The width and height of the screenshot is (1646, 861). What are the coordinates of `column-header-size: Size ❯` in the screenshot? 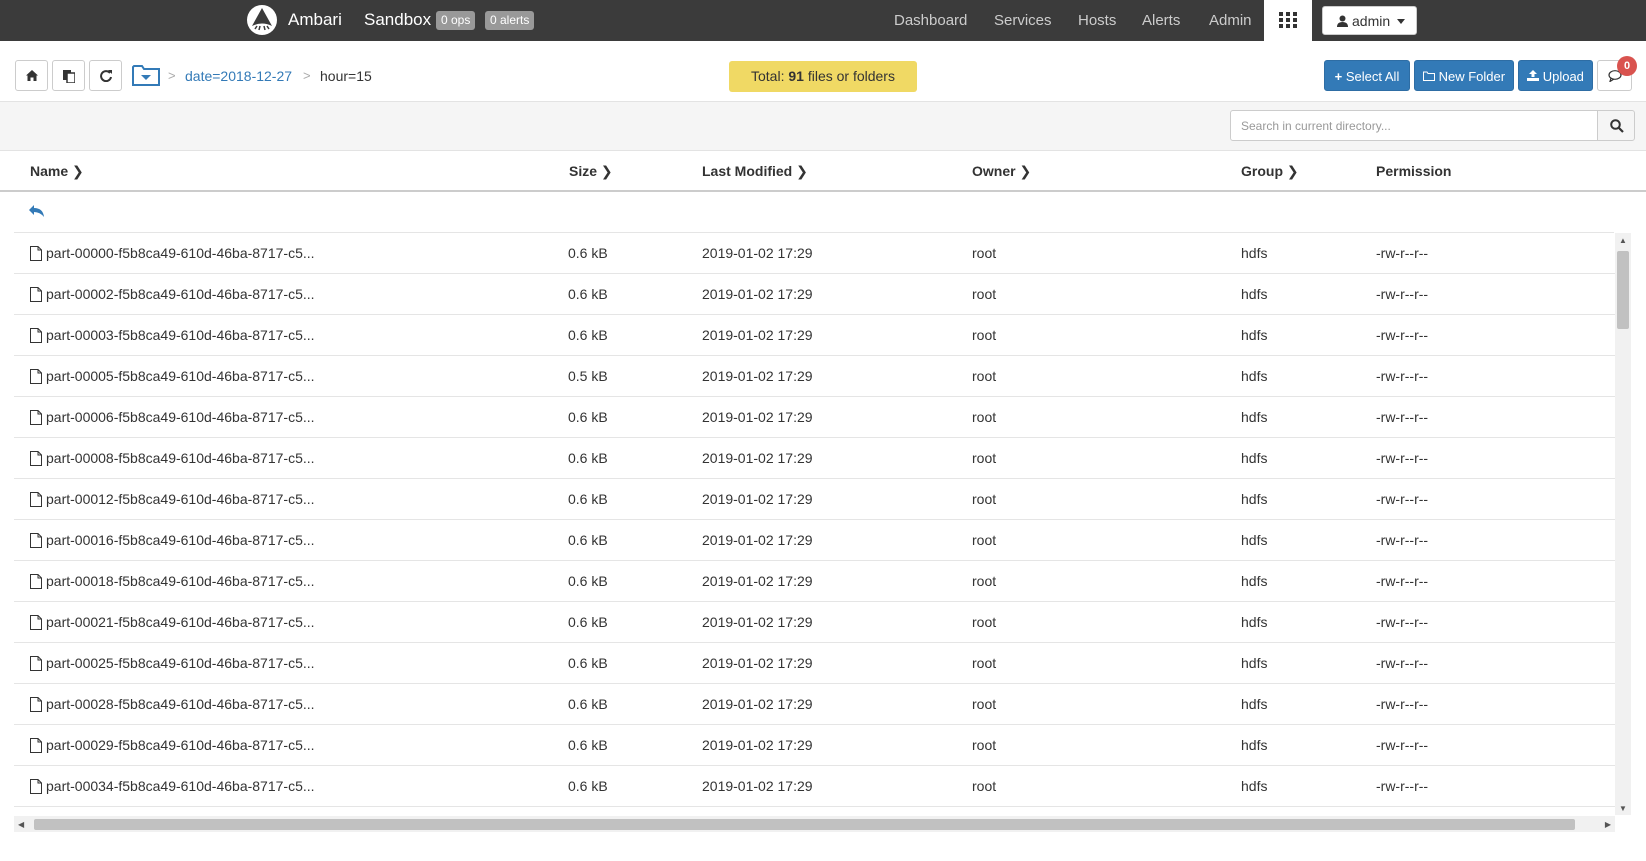 It's located at (591, 171).